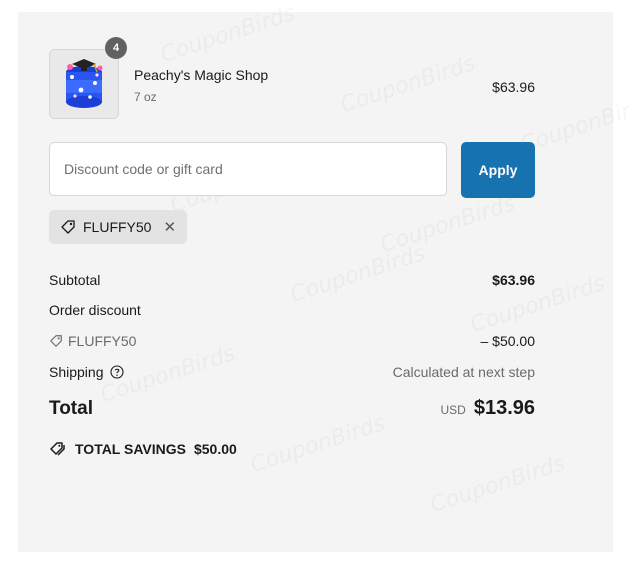 Image resolution: width=629 pixels, height=577 pixels. Describe the element at coordinates (145, 97) in the screenshot. I see `product-variant: 7 oz` at that location.